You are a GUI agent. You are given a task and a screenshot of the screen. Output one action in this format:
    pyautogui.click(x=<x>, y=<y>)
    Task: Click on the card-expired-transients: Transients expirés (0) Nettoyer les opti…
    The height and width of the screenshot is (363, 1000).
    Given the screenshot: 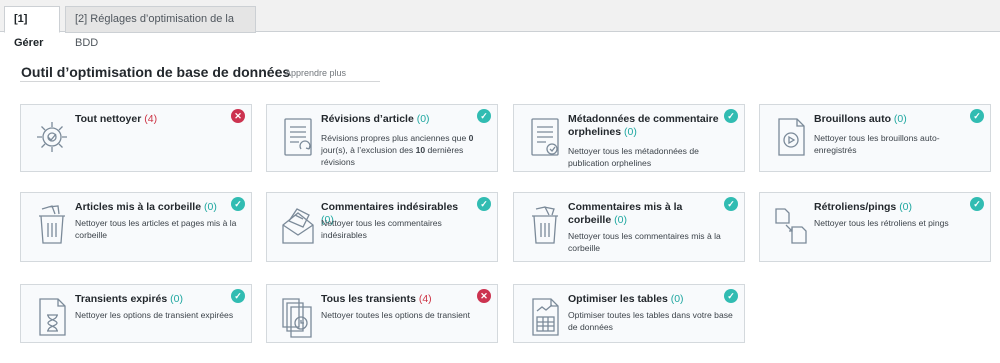 What is the action you would take?
    pyautogui.click(x=136, y=313)
    